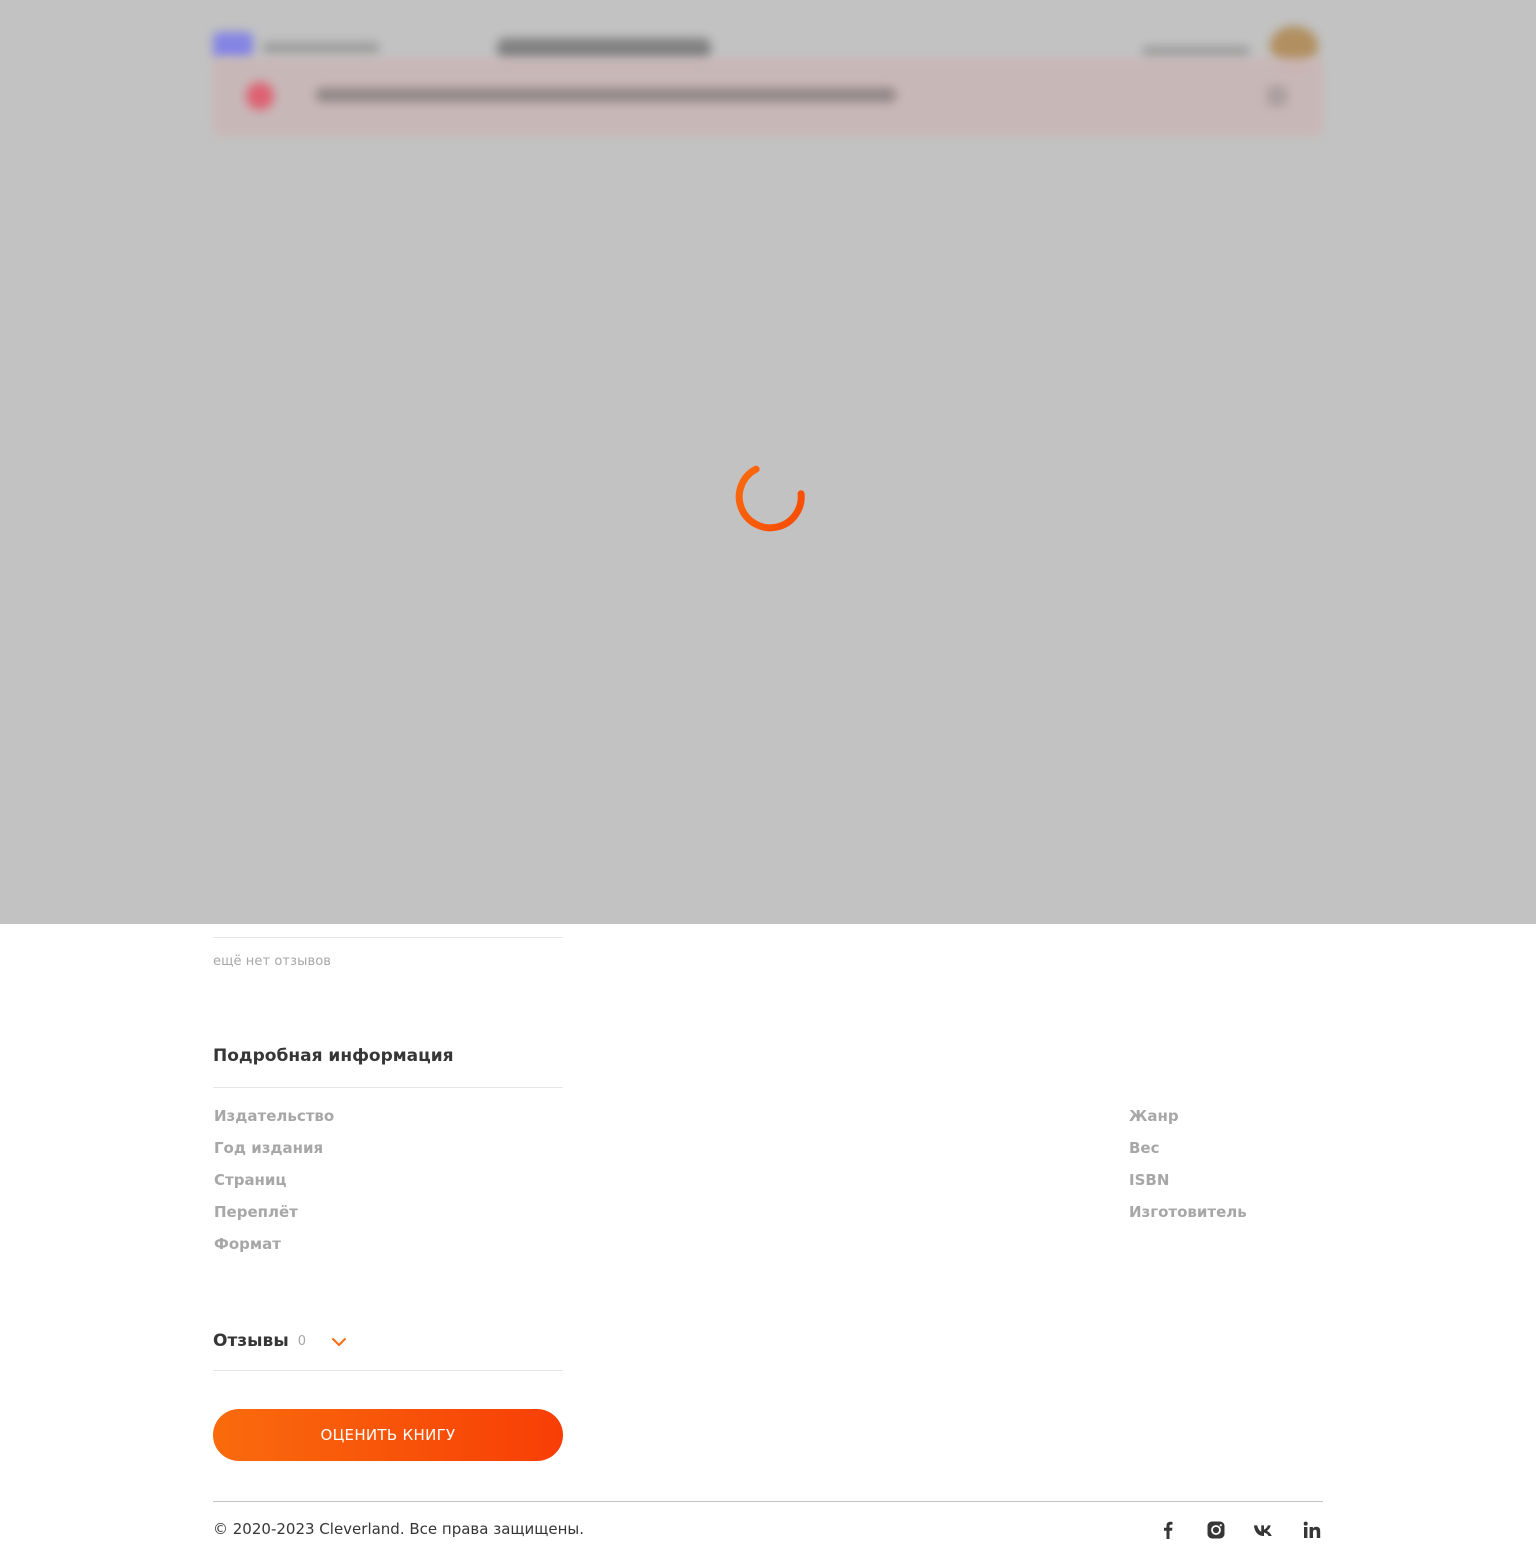 The width and height of the screenshot is (1536, 1557). What do you see at coordinates (388, 1435) in the screenshot?
I see `rate-book-button: ОЦЕНИТЬ КНИГУ` at bounding box center [388, 1435].